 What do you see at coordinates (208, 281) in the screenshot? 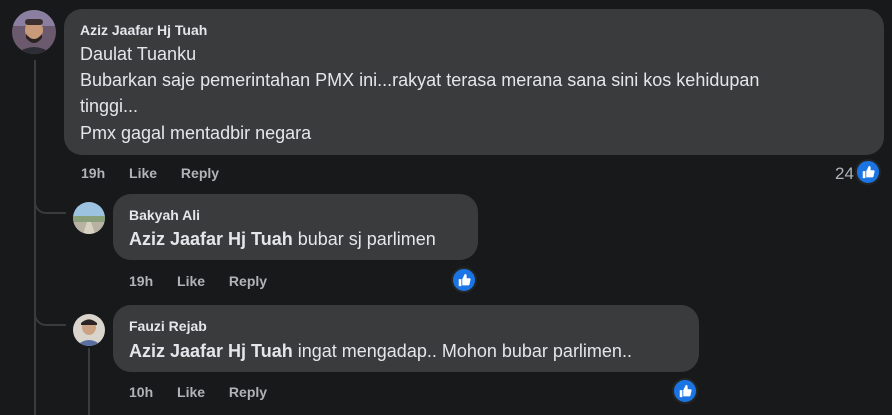
I see `reply-actions: 19h Like Reply` at bounding box center [208, 281].